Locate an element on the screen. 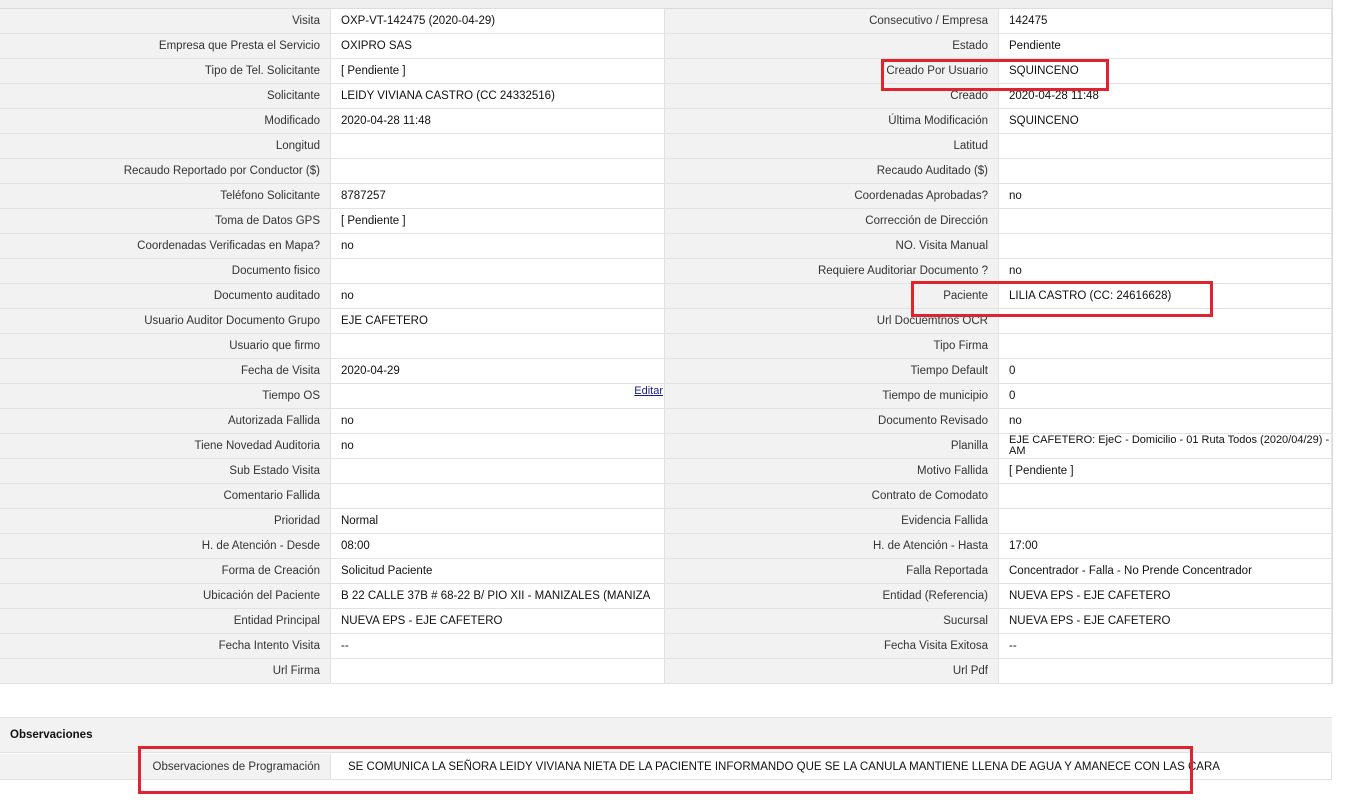 Image resolution: width=1347 pixels, height=812 pixels. field-label: Falla Reportada is located at coordinates (832, 571).